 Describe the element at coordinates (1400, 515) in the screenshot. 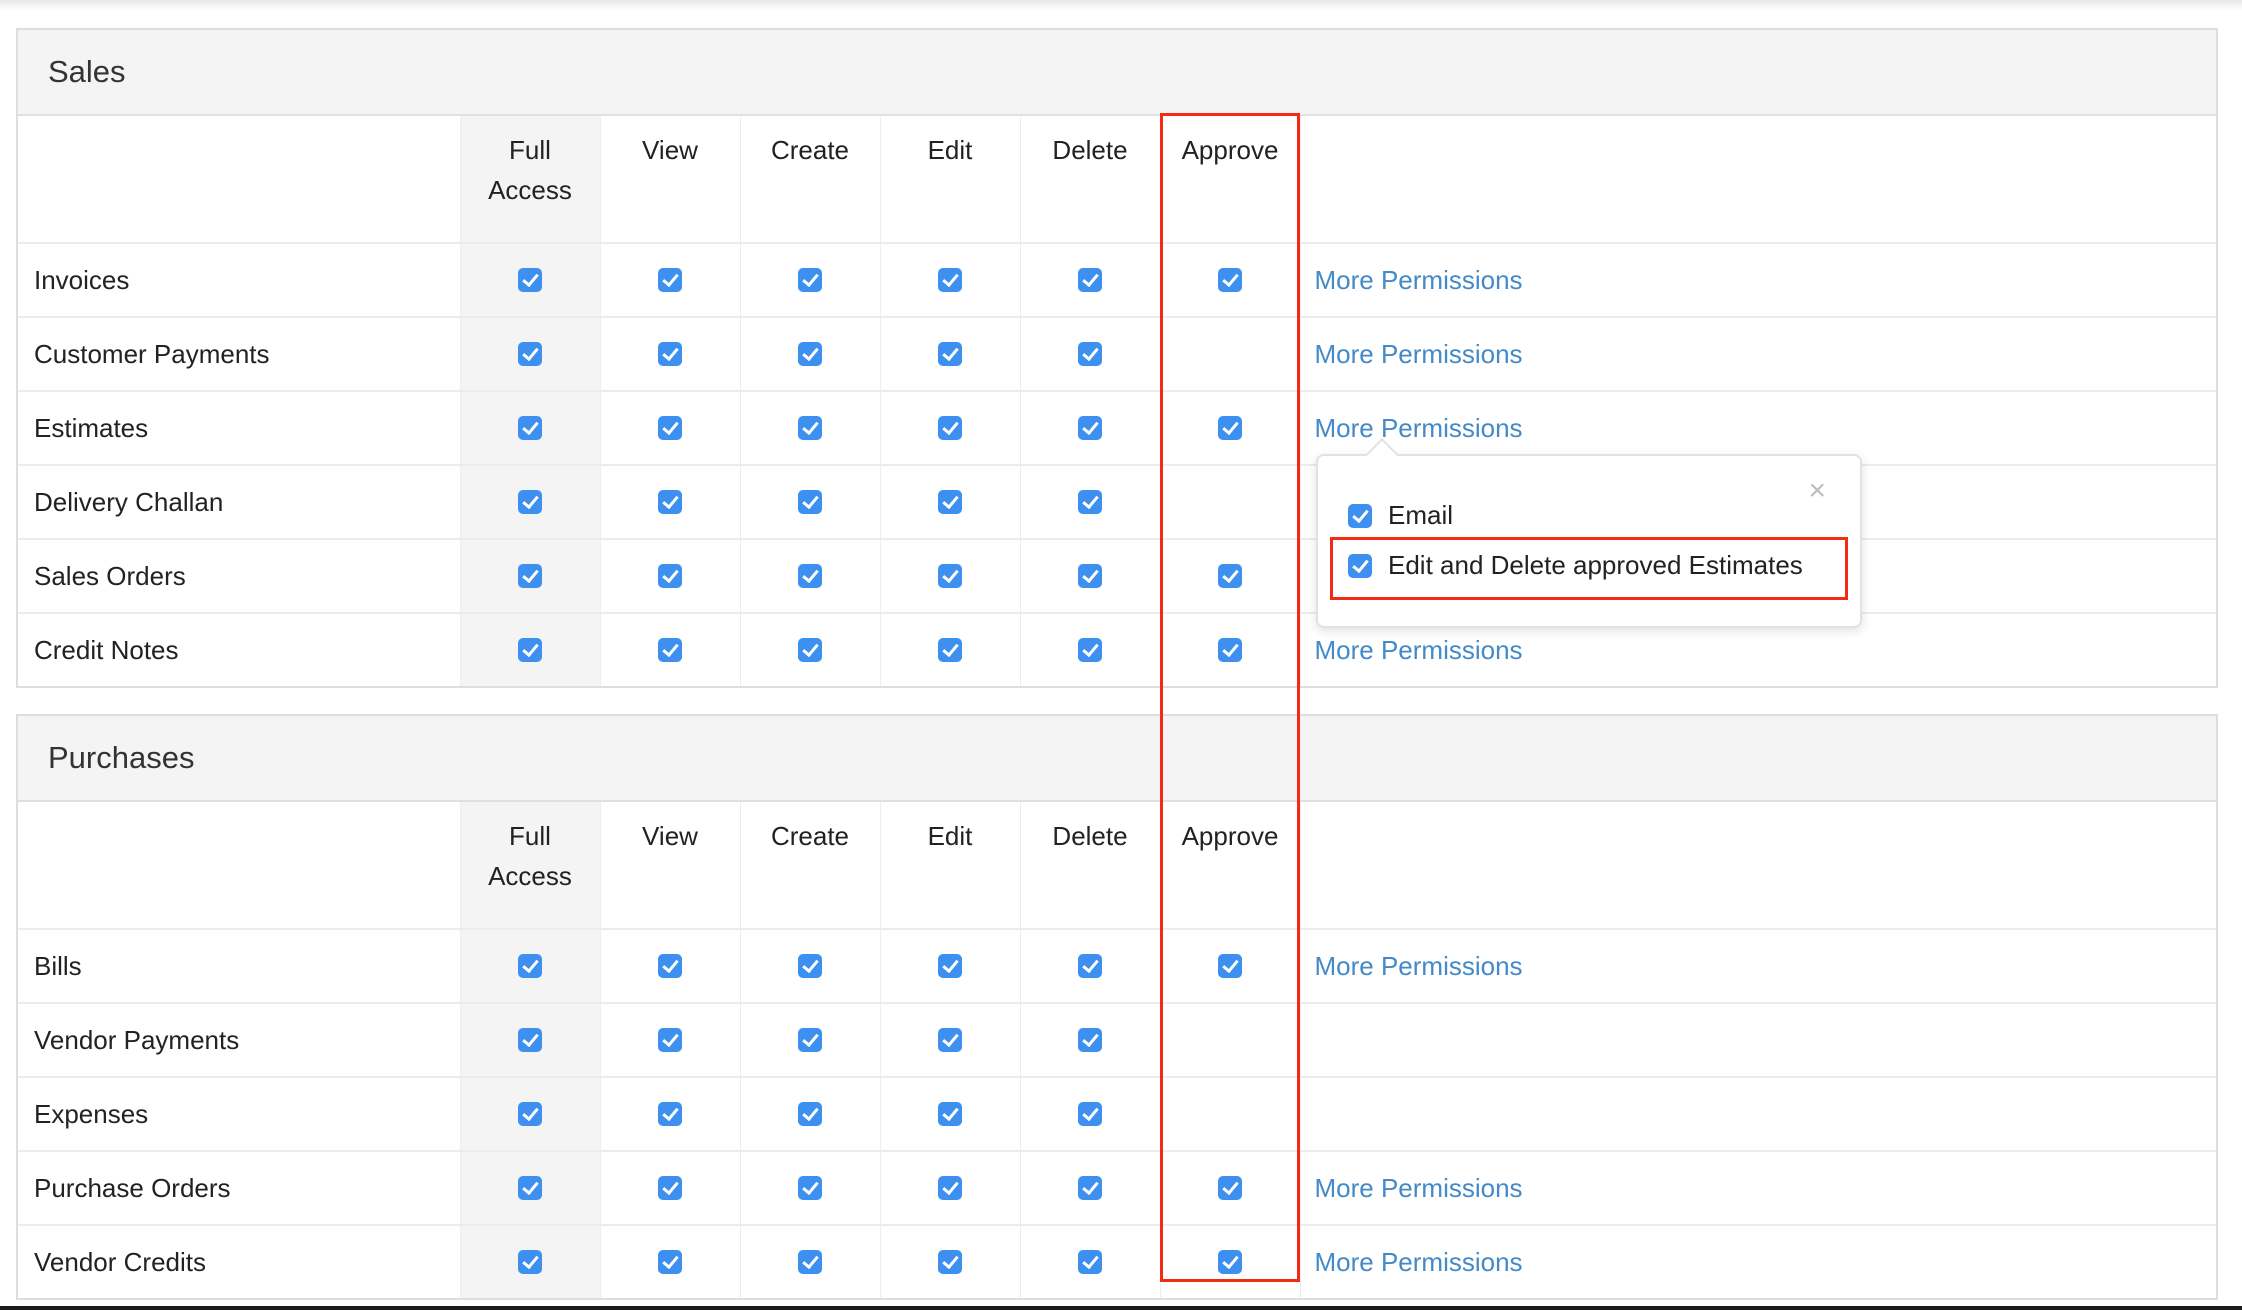

I see `popover-option-email: Email` at that location.